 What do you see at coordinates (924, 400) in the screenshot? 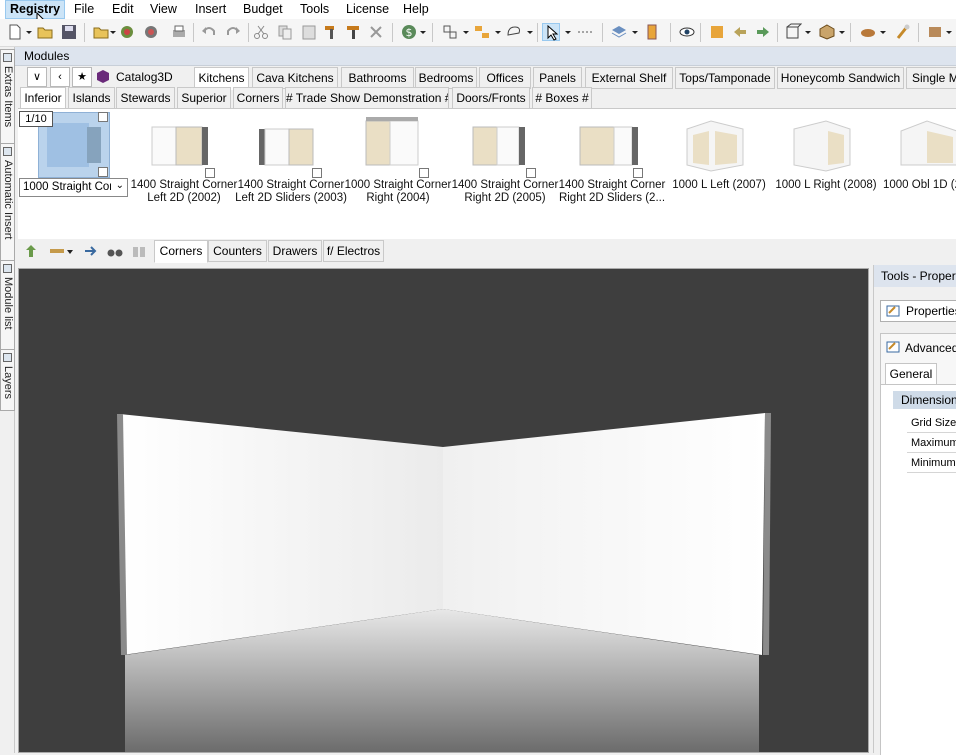
I see `dimension-section-header: Dimension` at bounding box center [924, 400].